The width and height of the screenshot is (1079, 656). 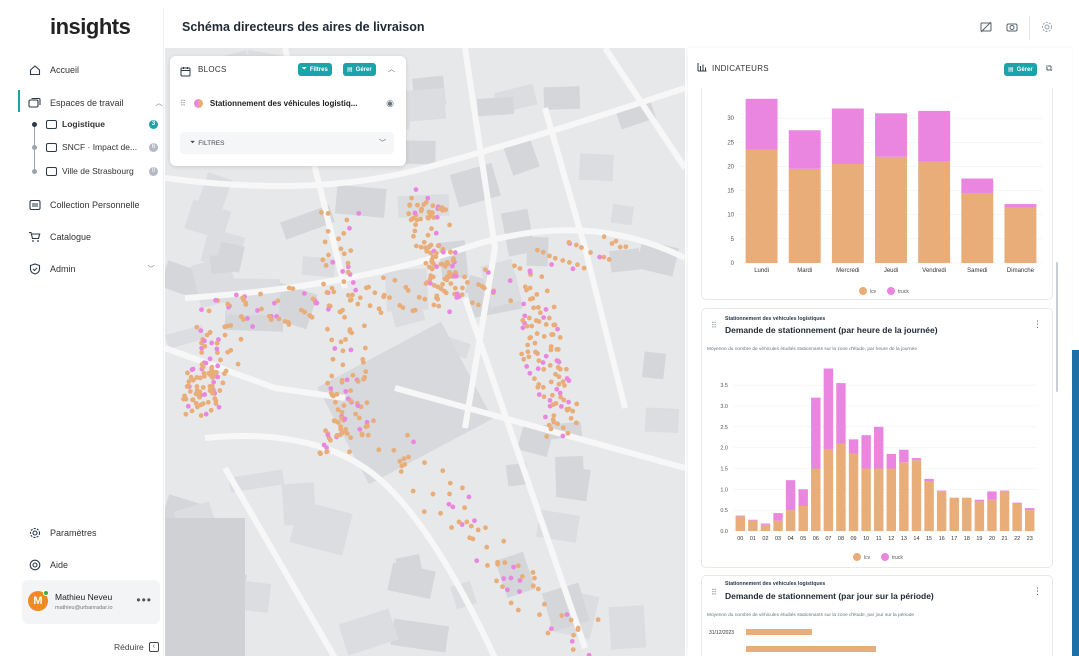 I want to click on x-tick-label: Lundi, so click(x=761, y=271).